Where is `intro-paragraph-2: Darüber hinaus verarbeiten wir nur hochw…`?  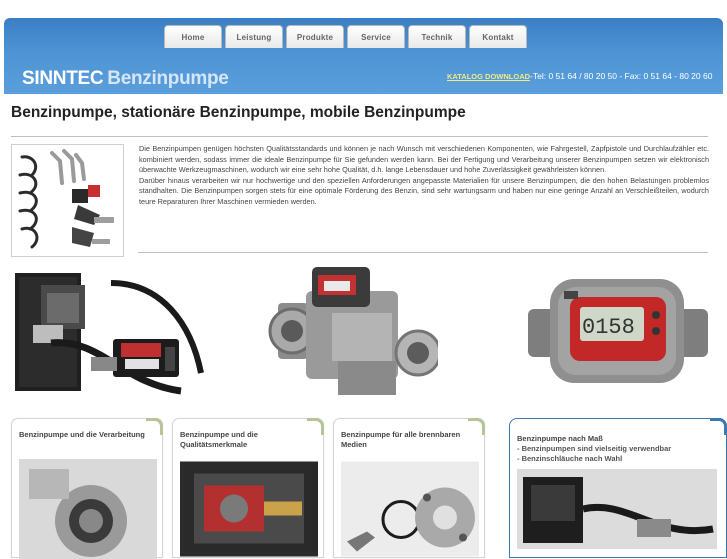
intro-paragraph-2: Darüber hinaus verarbeiten wir nur hochw… is located at coordinates (424, 190).